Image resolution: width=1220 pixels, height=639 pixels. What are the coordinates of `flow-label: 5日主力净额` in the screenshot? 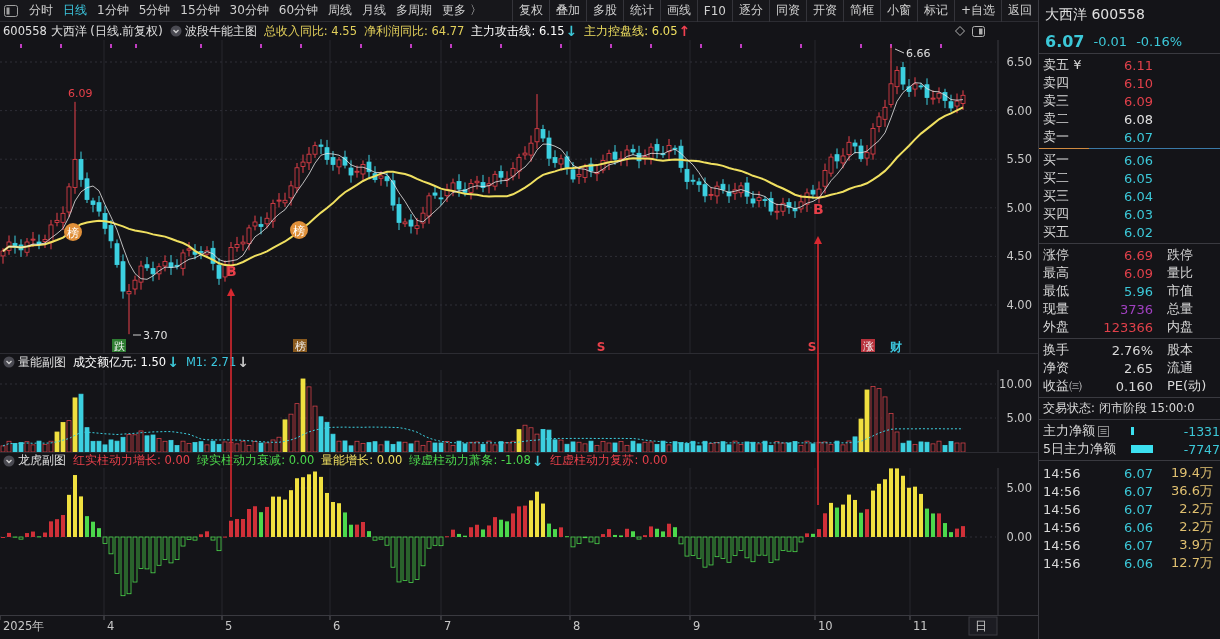 It's located at (1079, 449).